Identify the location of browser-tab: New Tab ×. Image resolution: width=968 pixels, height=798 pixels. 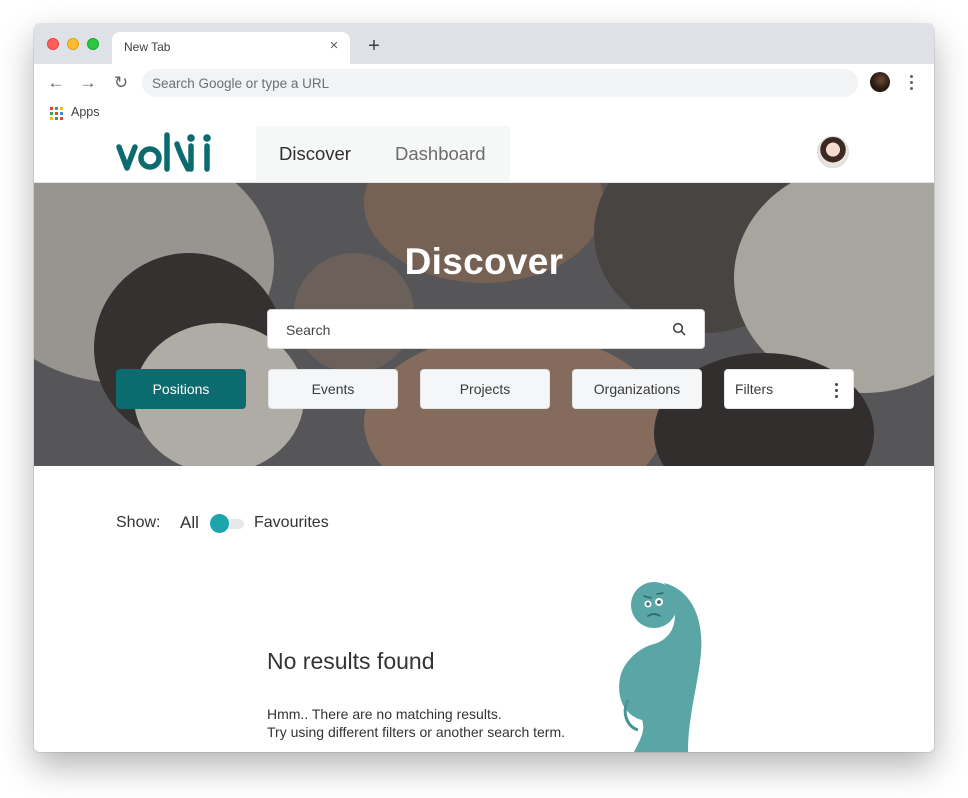
(231, 48).